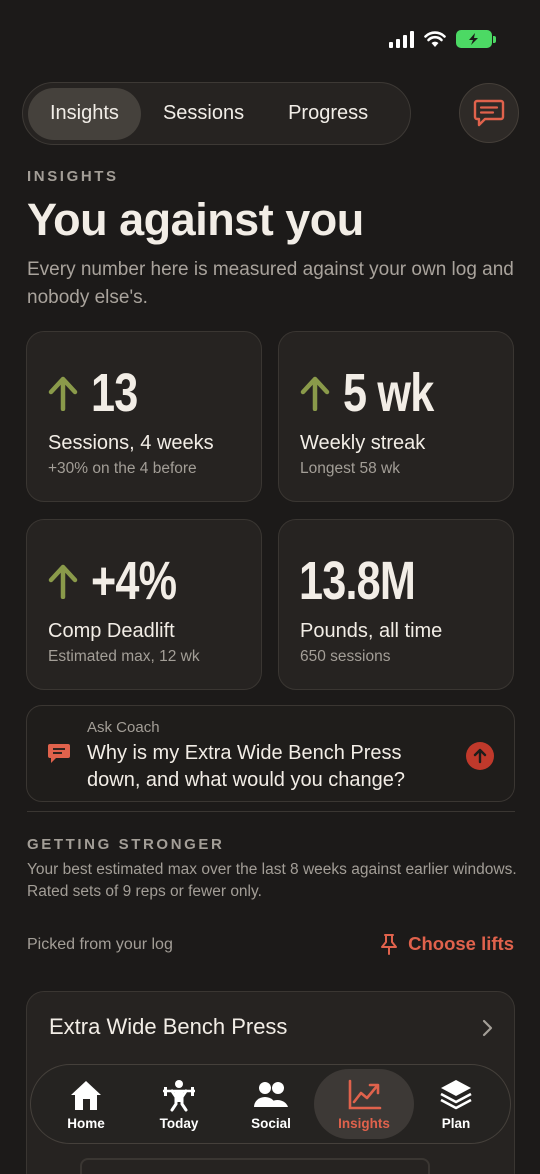 This screenshot has height=1174, width=540. What do you see at coordinates (371, 631) in the screenshot?
I see `stat-label: Pounds, all time` at bounding box center [371, 631].